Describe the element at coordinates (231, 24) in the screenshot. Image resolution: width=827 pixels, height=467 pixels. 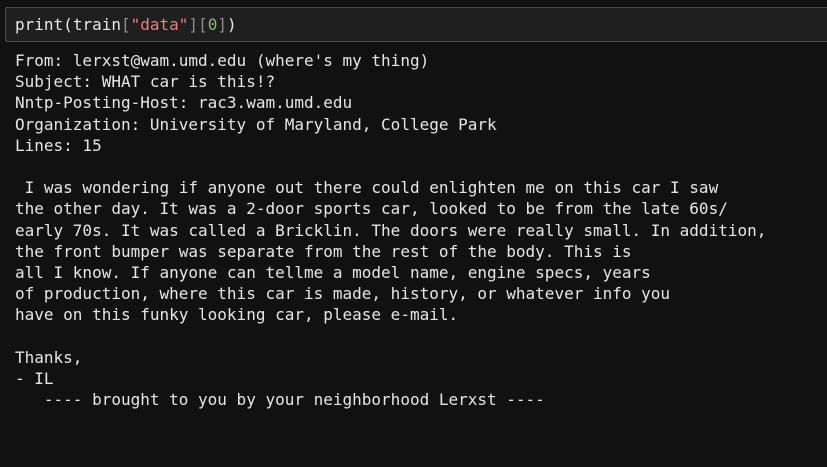
I see `code-close-paren: )` at that location.